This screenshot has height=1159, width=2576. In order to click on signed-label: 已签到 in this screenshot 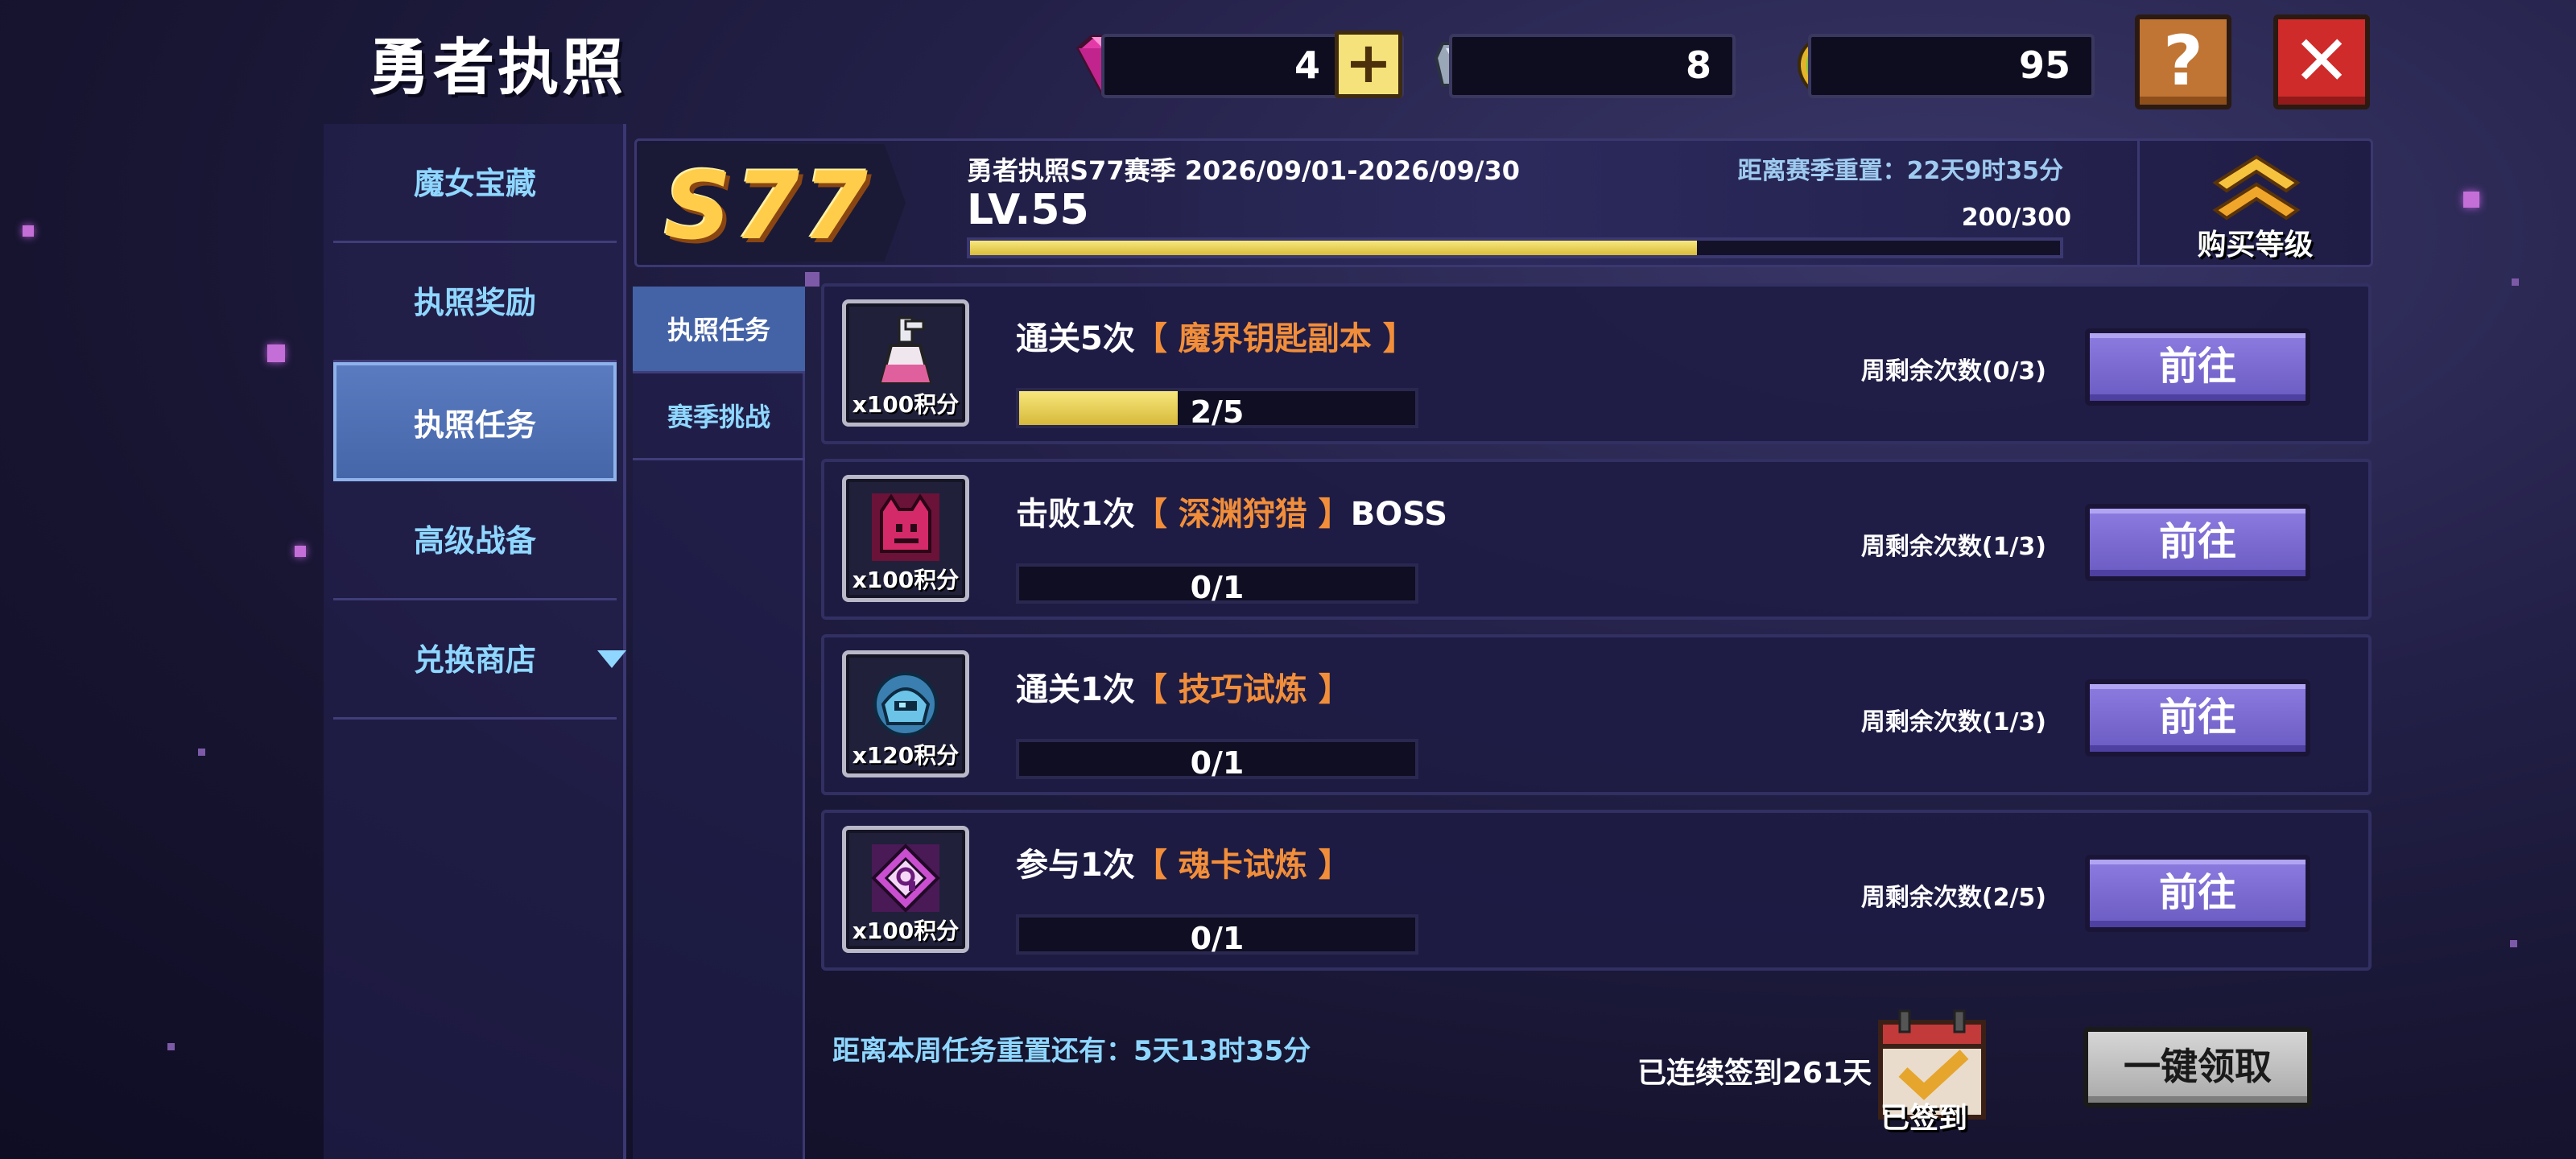, I will do `click(1924, 1118)`.